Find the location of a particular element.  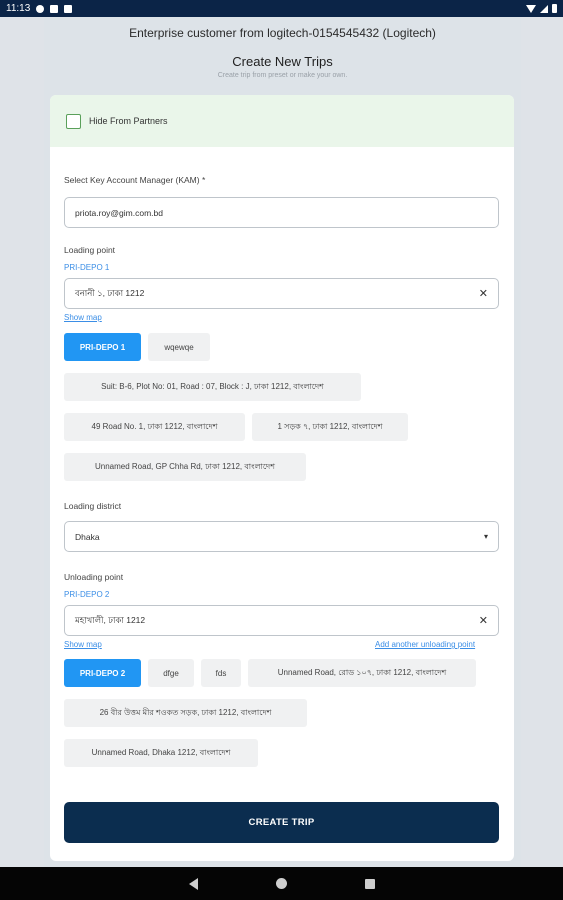

loading-chip-wqewqe: wqewqe is located at coordinates (179, 347).